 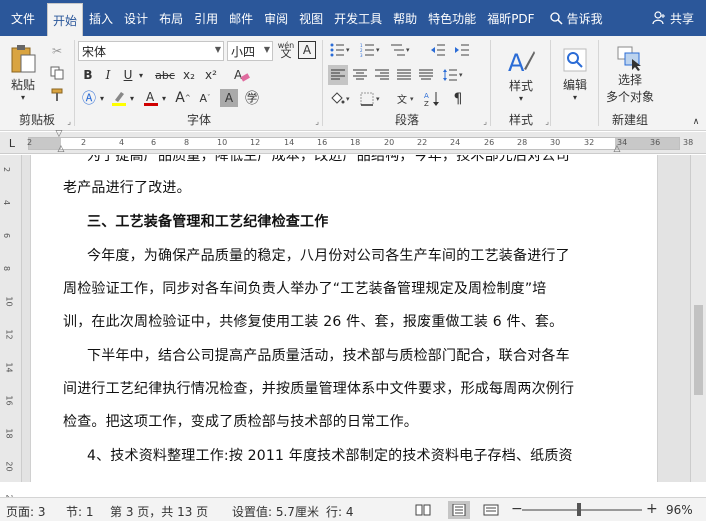 I want to click on scrollbar-thumb, so click(x=698, y=350).